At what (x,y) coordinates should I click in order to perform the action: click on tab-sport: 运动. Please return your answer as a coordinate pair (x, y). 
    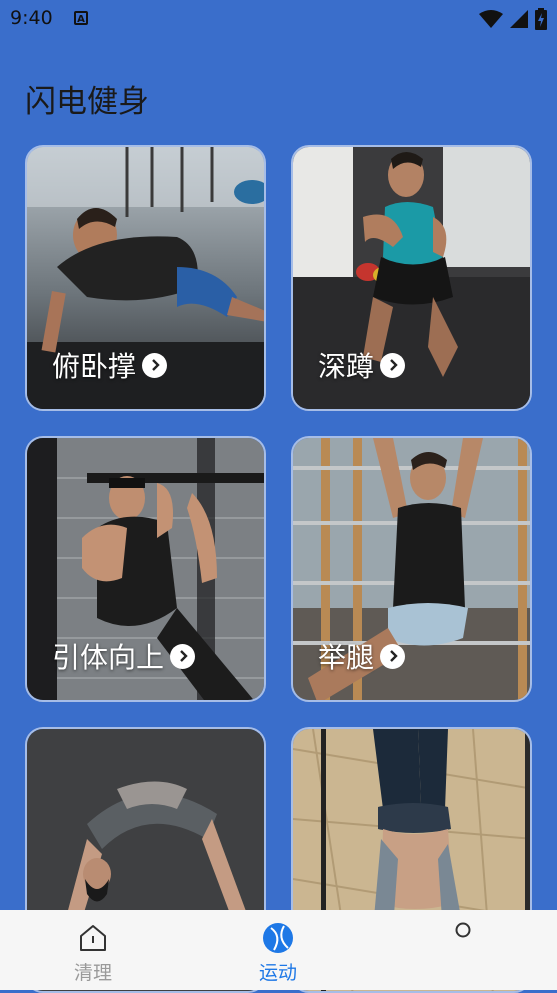
    Looking at the image, I should click on (278, 950).